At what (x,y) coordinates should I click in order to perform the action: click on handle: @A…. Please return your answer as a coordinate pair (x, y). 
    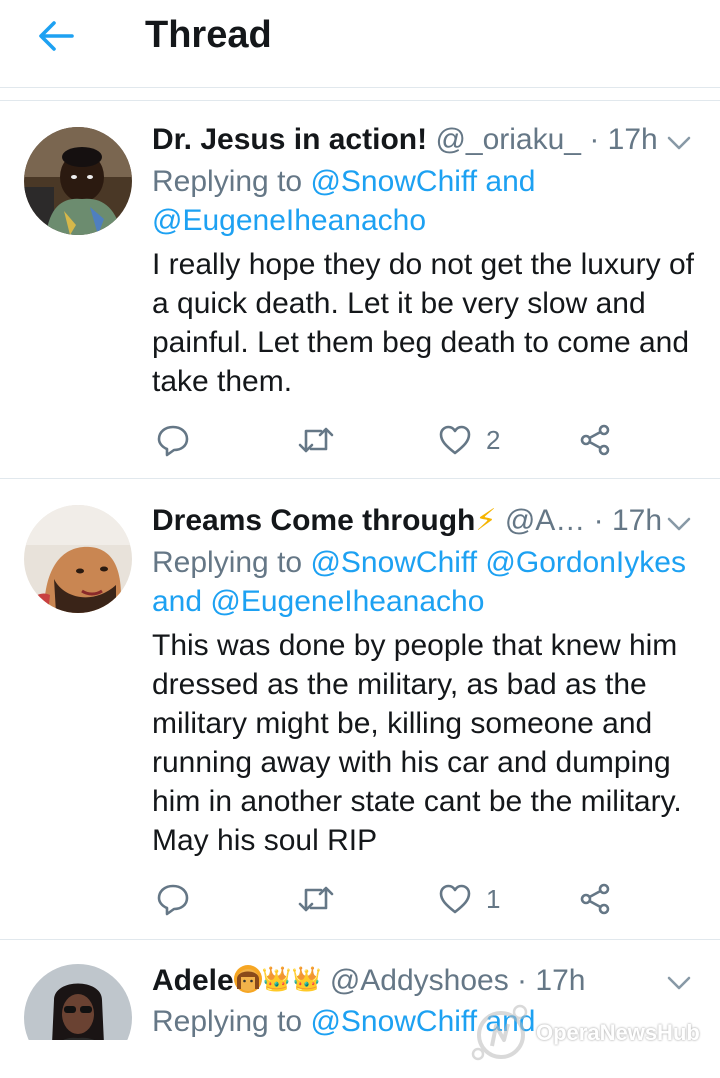
    Looking at the image, I should click on (545, 520).